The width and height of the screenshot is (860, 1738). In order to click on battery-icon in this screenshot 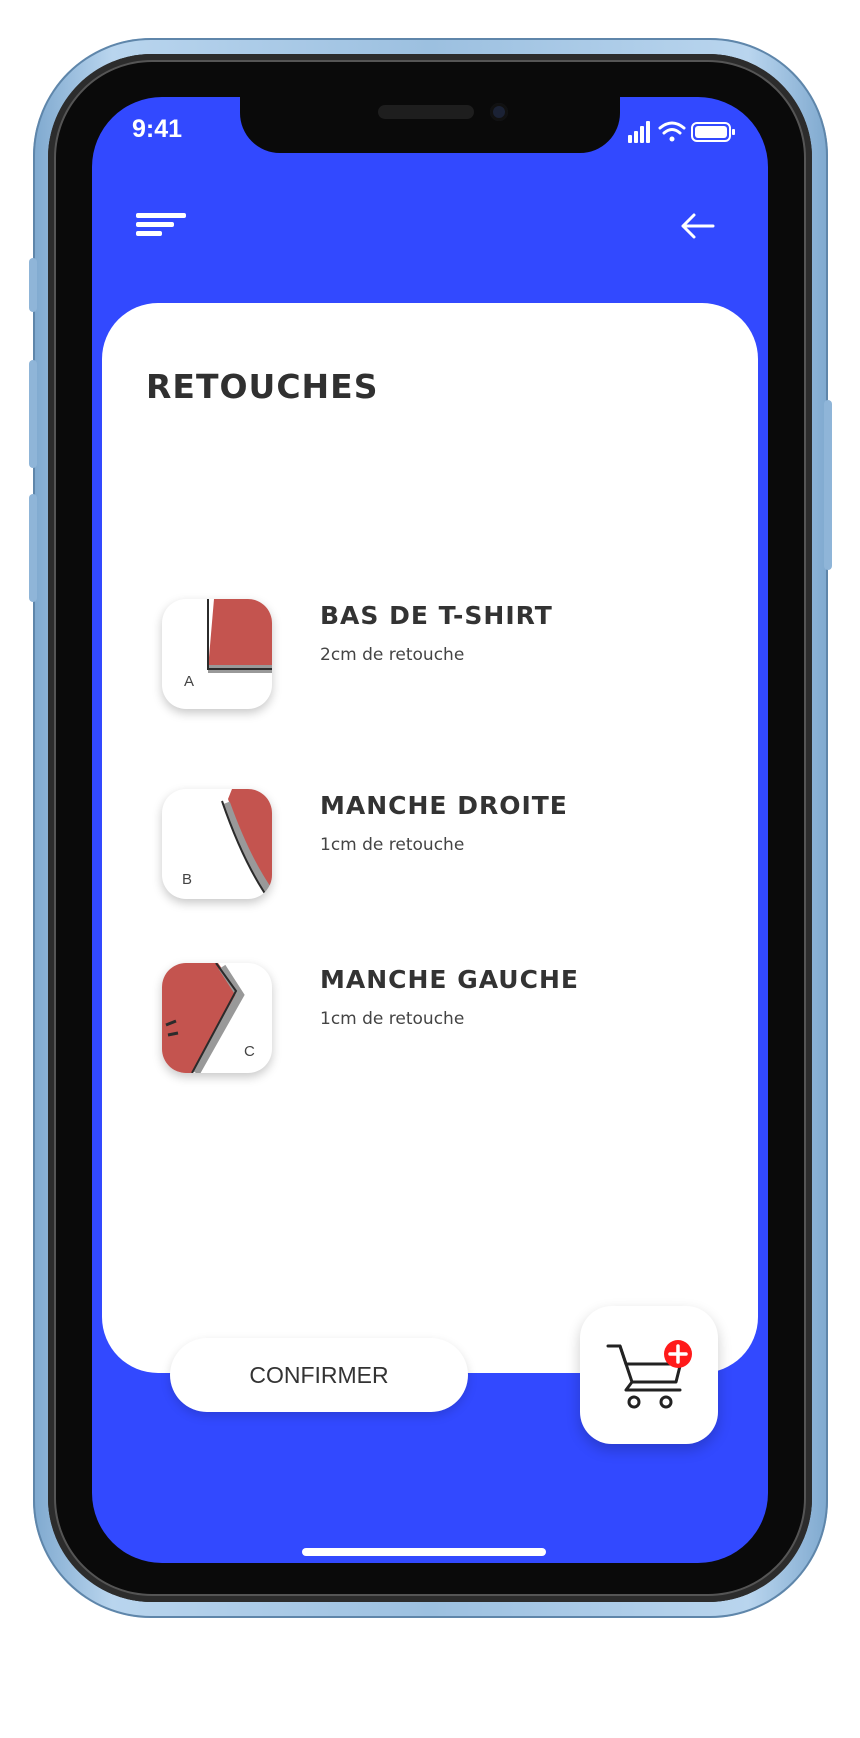, I will do `click(713, 132)`.